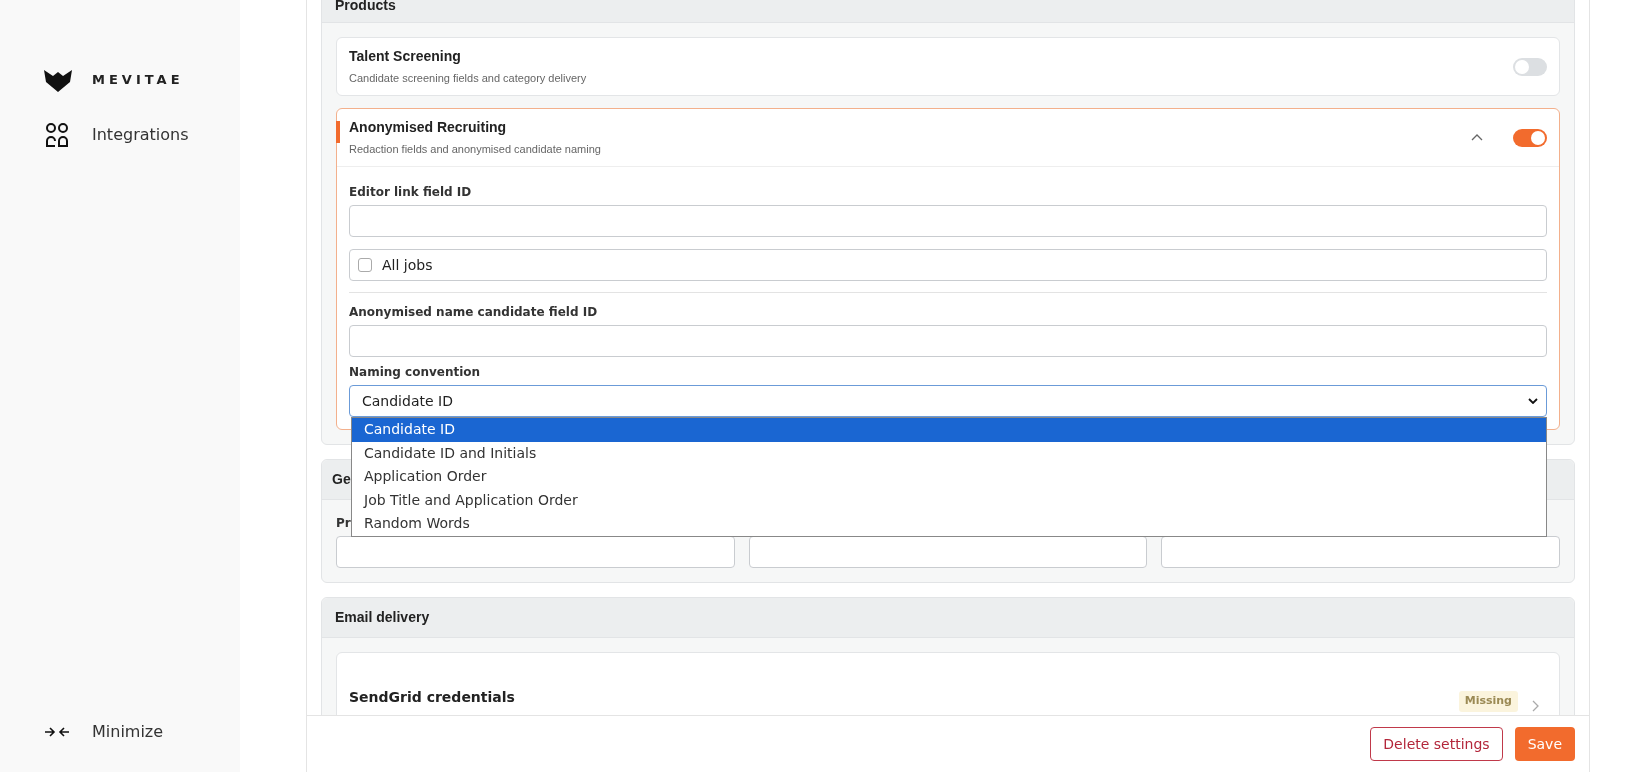 The height and width of the screenshot is (772, 1635). Describe the element at coordinates (428, 128) in the screenshot. I see `product-title: Anonymised Recruiting` at that location.